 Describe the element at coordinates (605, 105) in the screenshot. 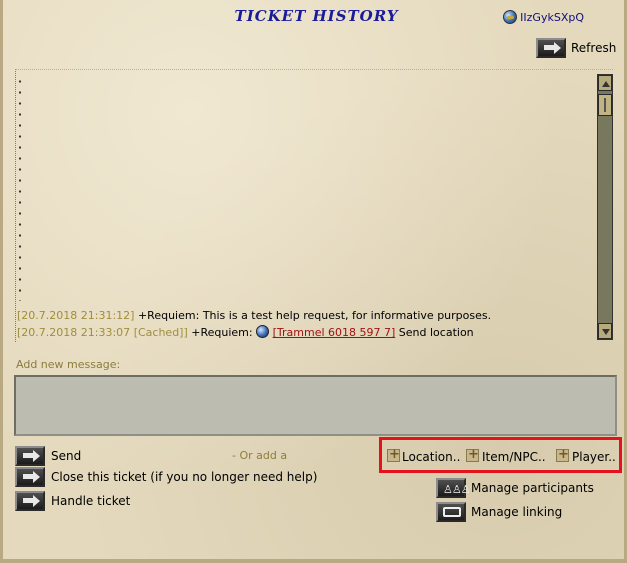

I see `scroll-thumb` at that location.